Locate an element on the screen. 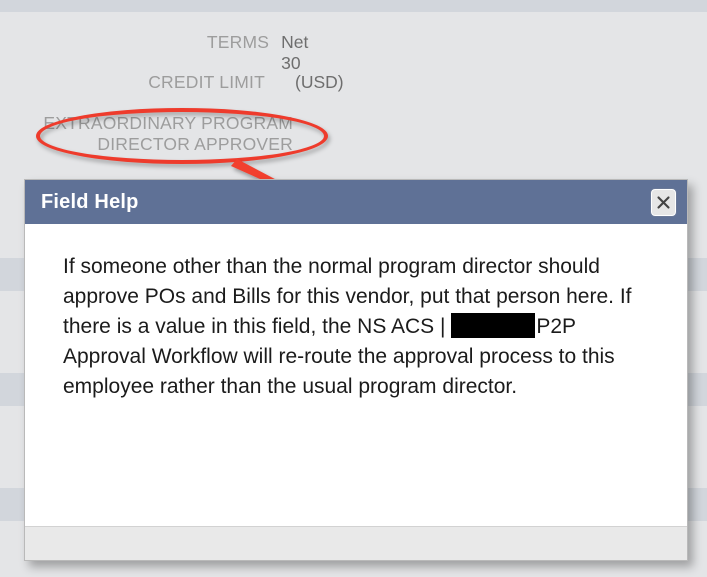 The width and height of the screenshot is (707, 577). field-row-credit-limit: CREDIT LIMIT (USD) is located at coordinates (198, 82).